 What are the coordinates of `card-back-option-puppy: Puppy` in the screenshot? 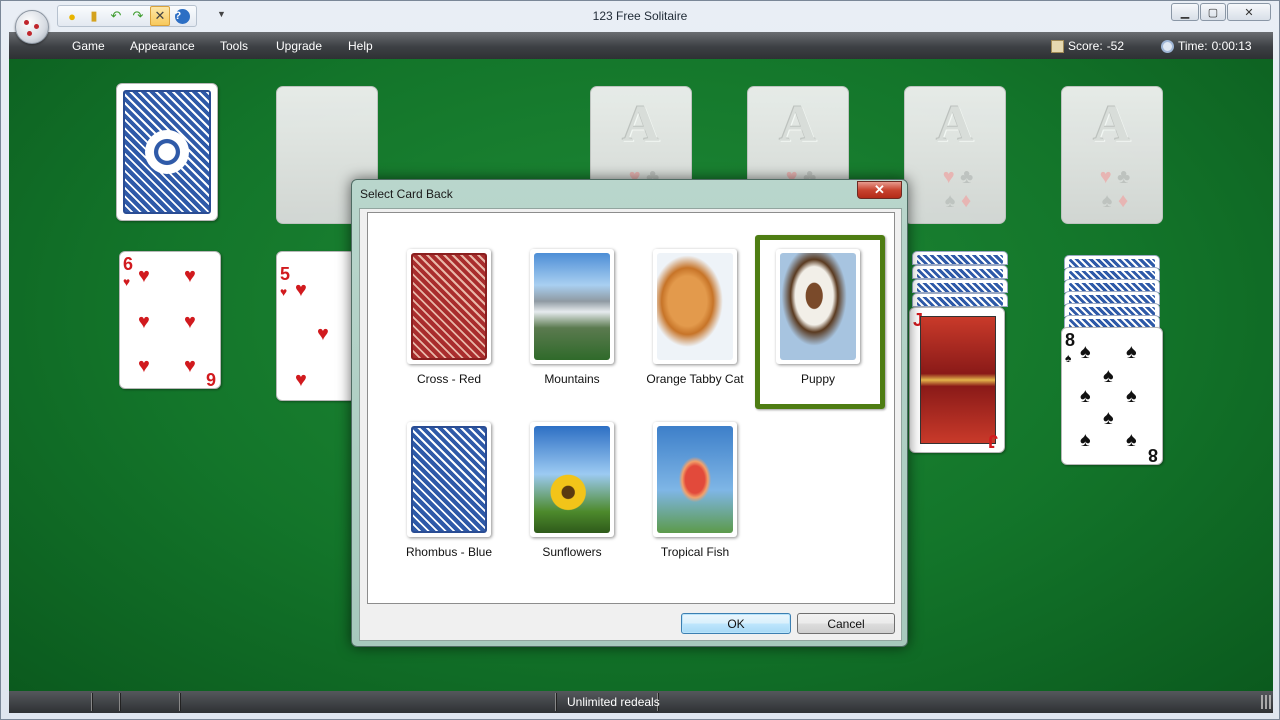 It's located at (820, 322).